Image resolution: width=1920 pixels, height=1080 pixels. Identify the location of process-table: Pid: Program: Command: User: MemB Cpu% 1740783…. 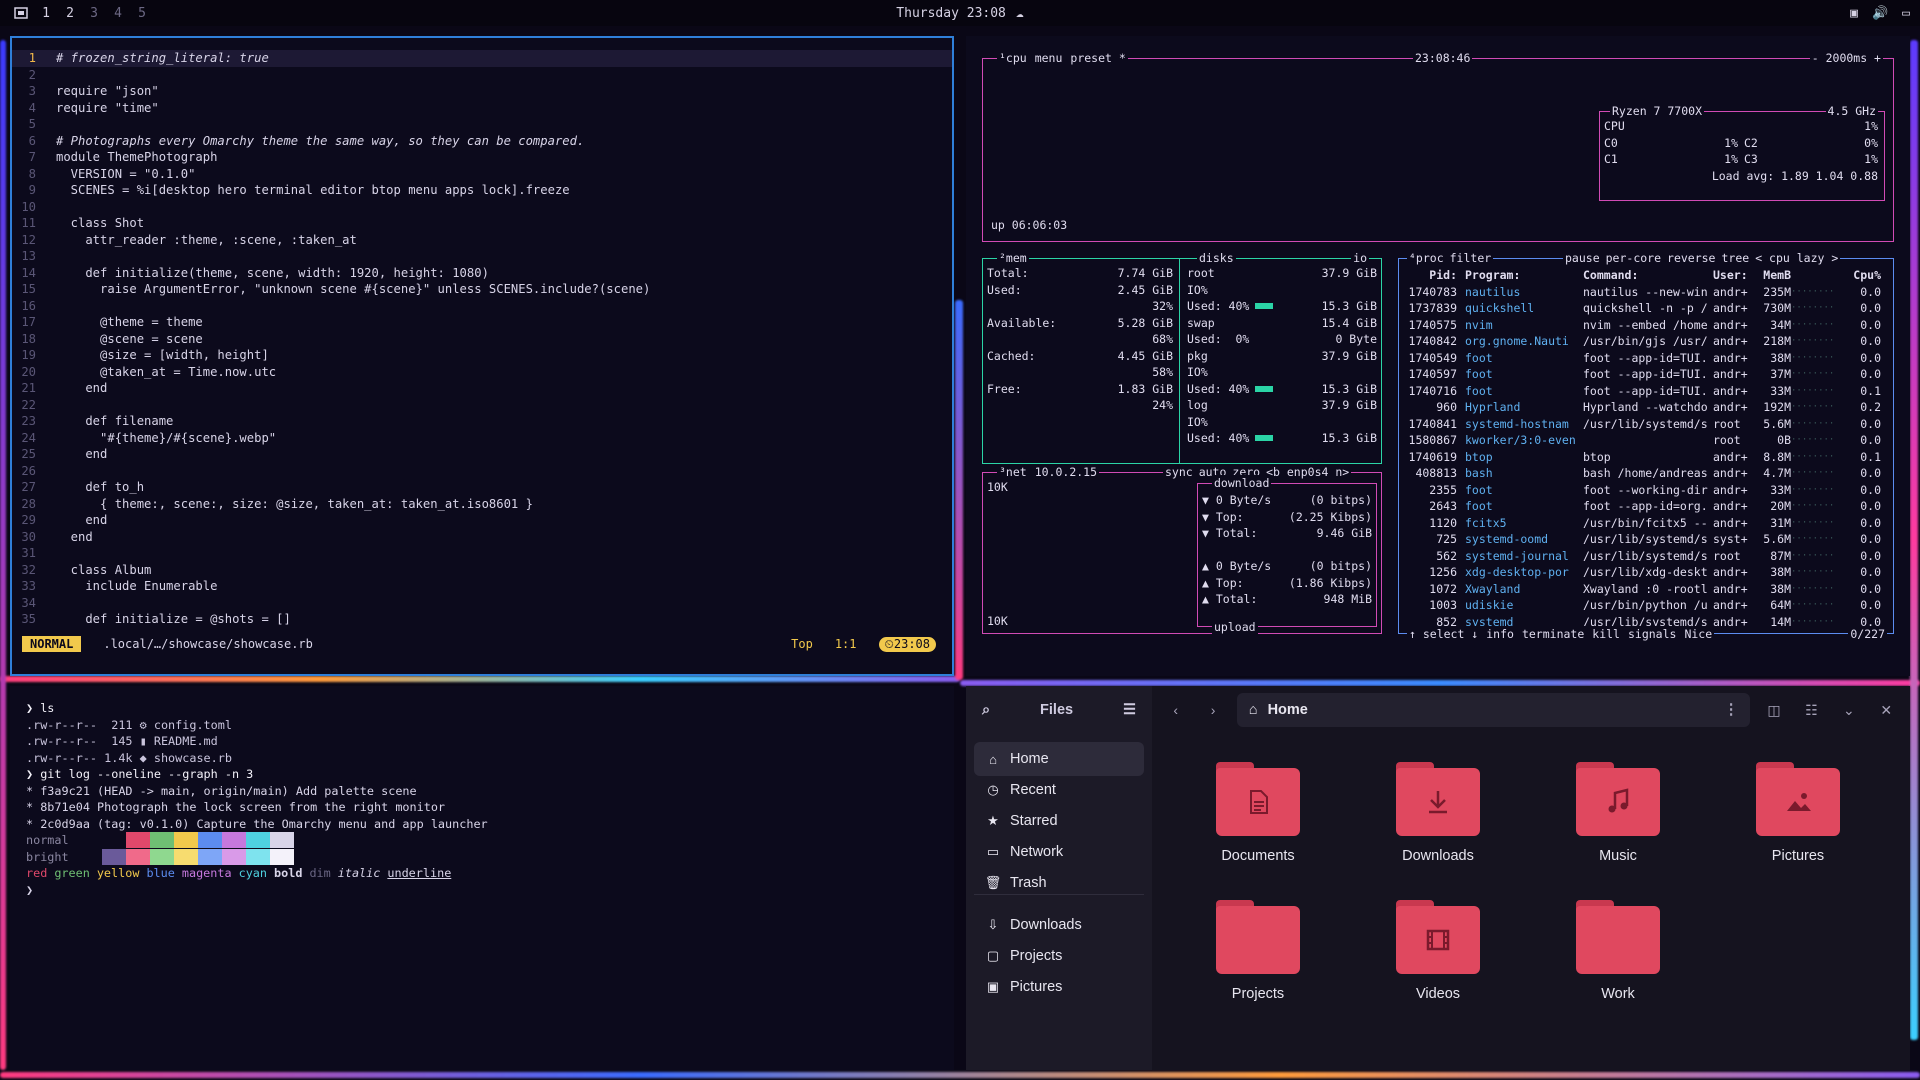
(1645, 448).